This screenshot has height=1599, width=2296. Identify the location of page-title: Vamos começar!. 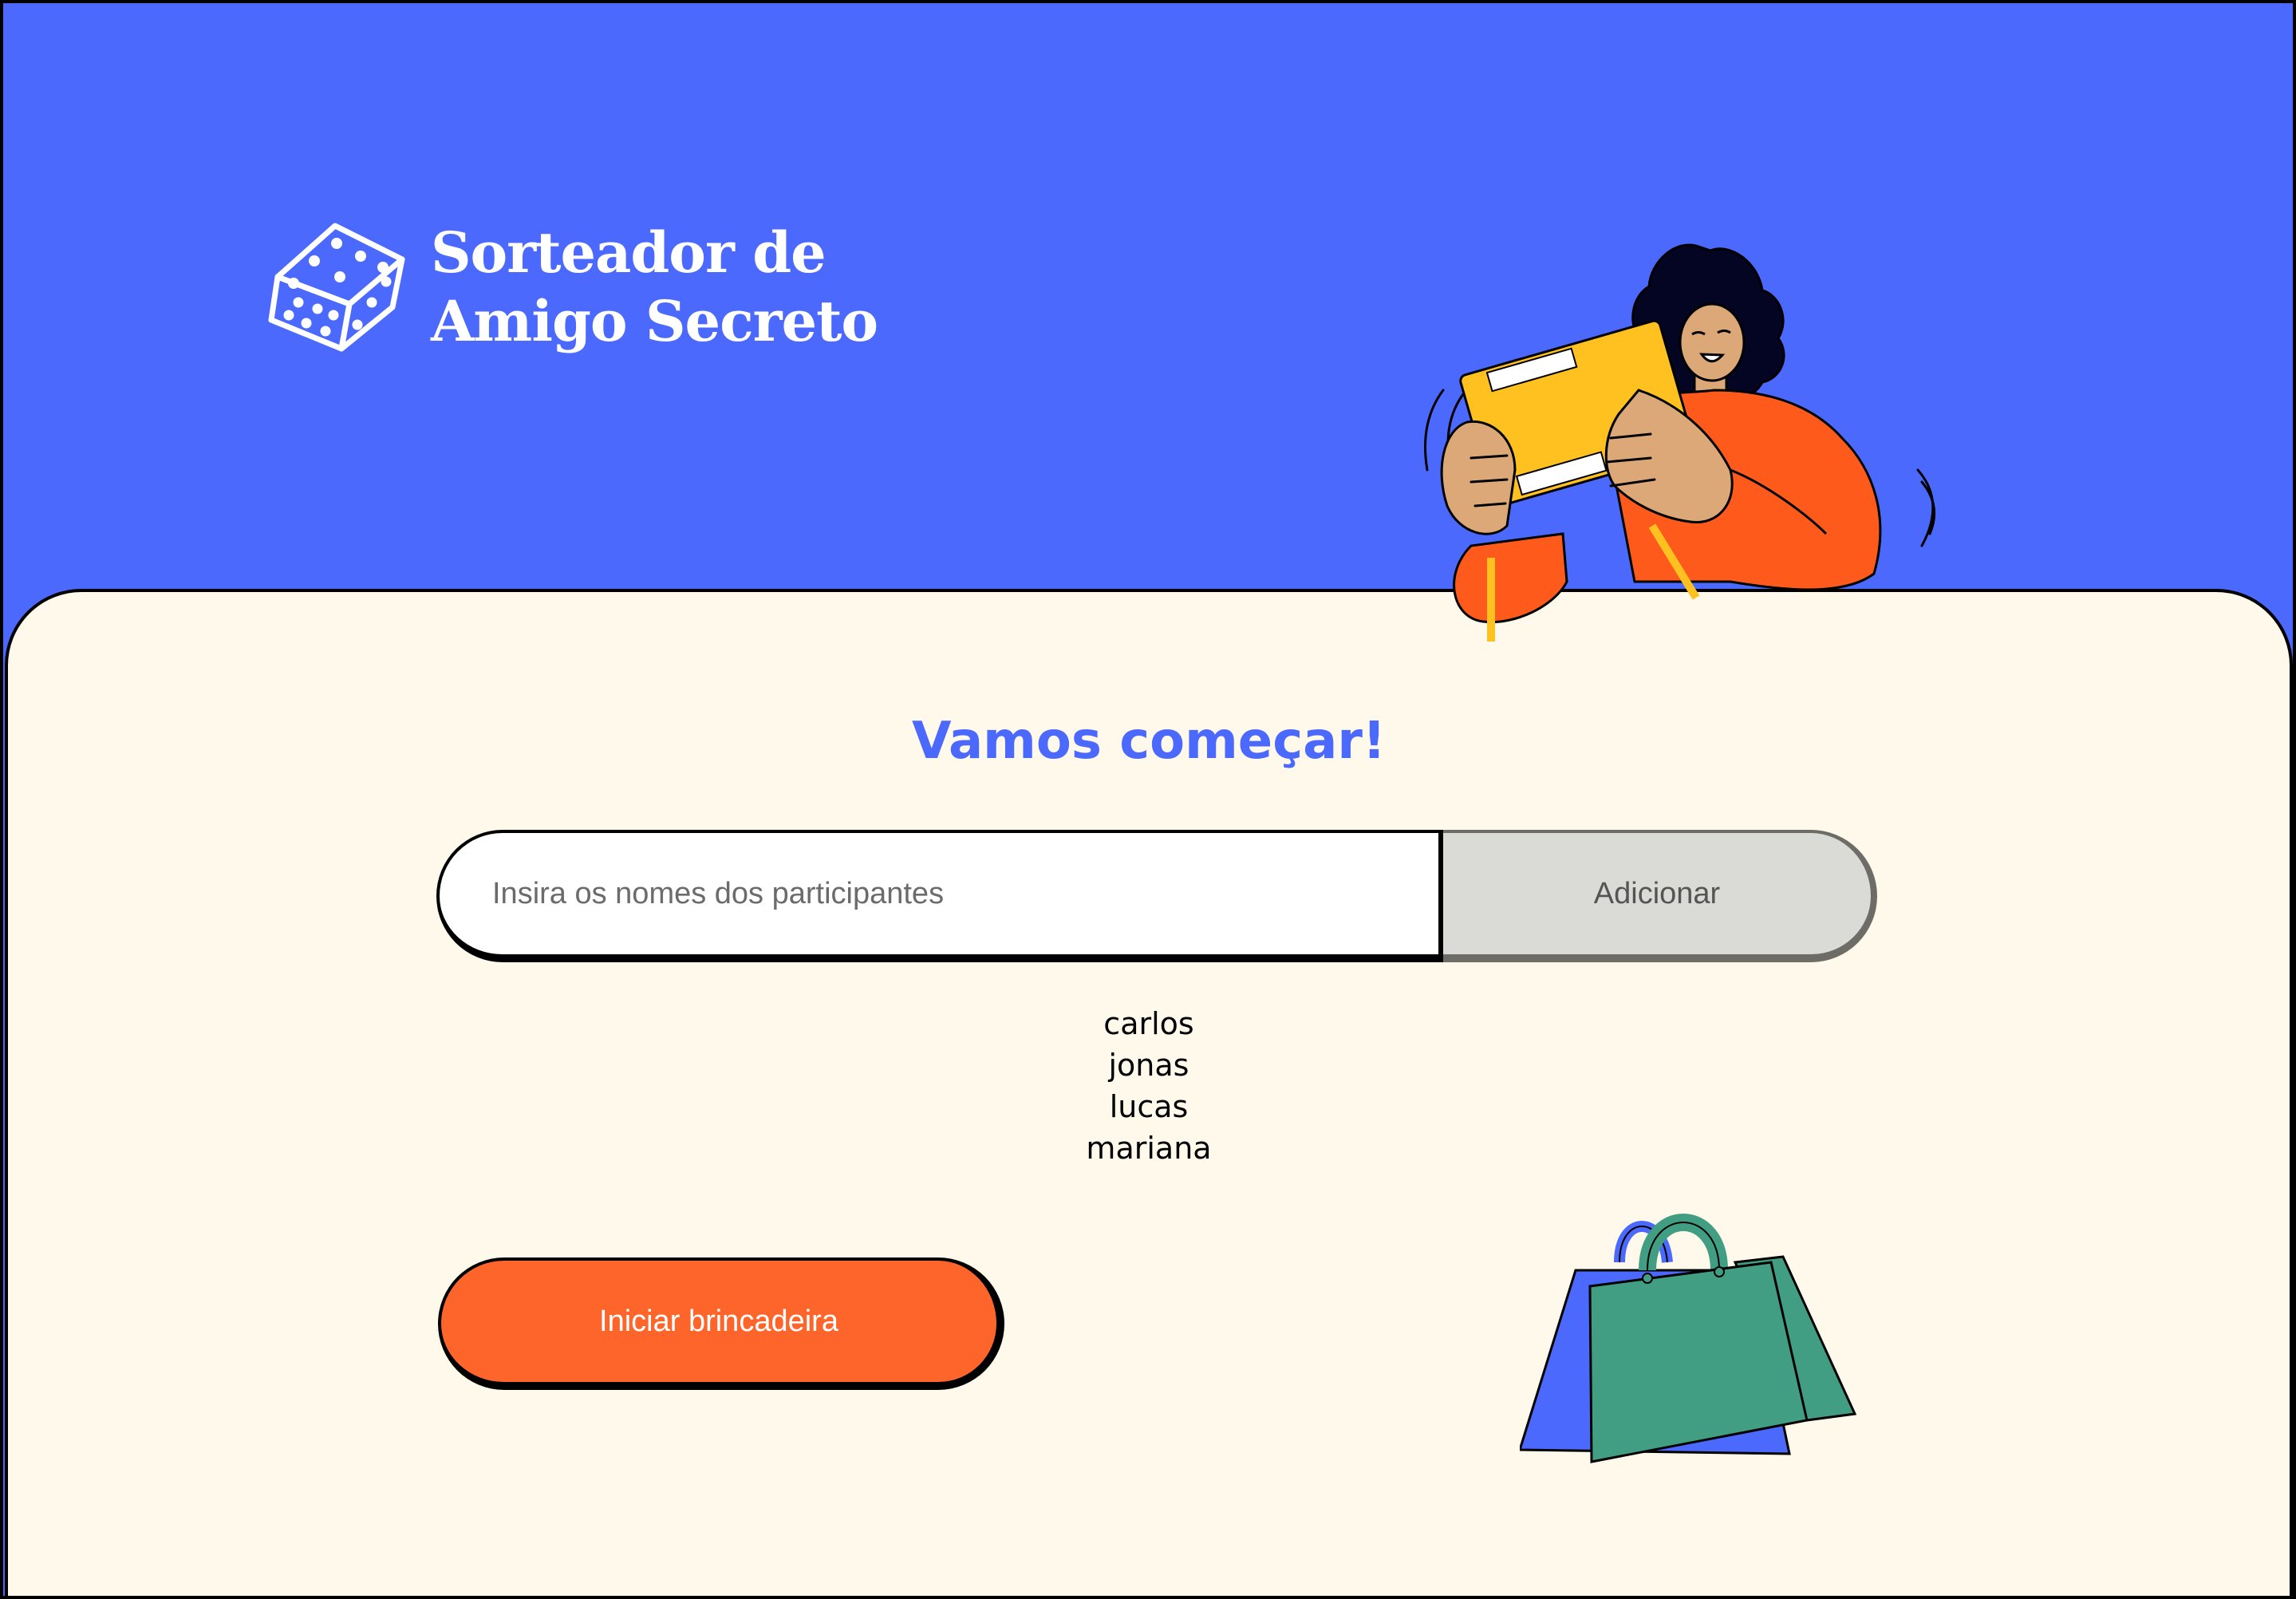
(1149, 741).